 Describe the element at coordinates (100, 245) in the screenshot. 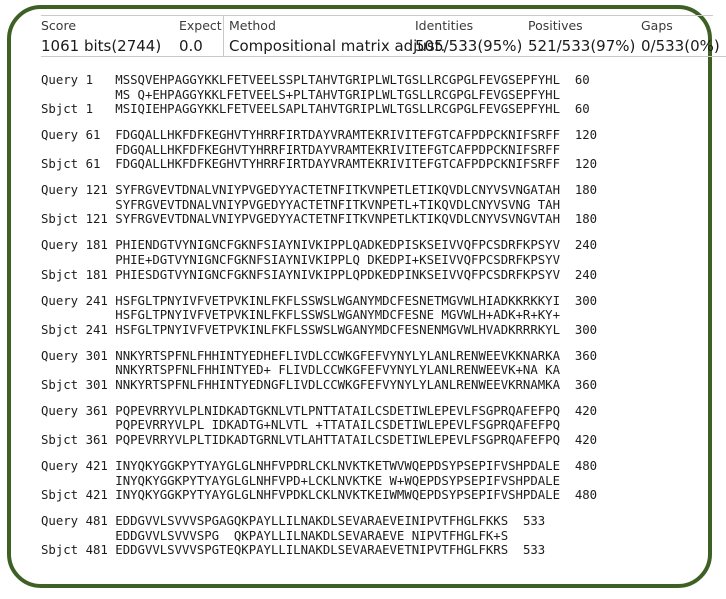

I see `query-line-start: 181` at that location.